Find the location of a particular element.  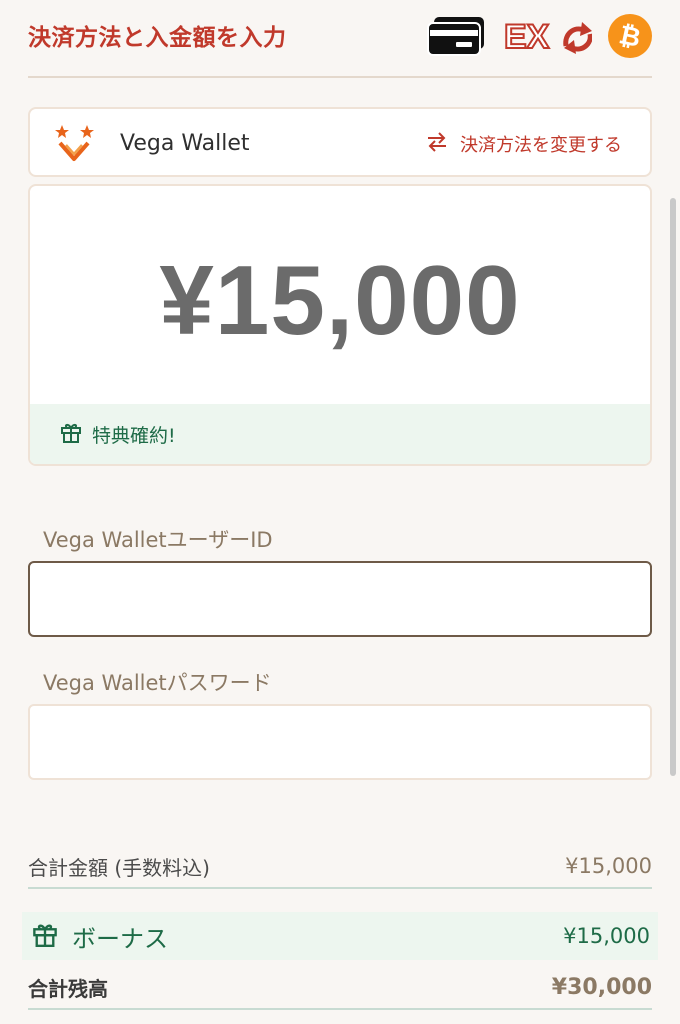

password-input is located at coordinates (340, 742).